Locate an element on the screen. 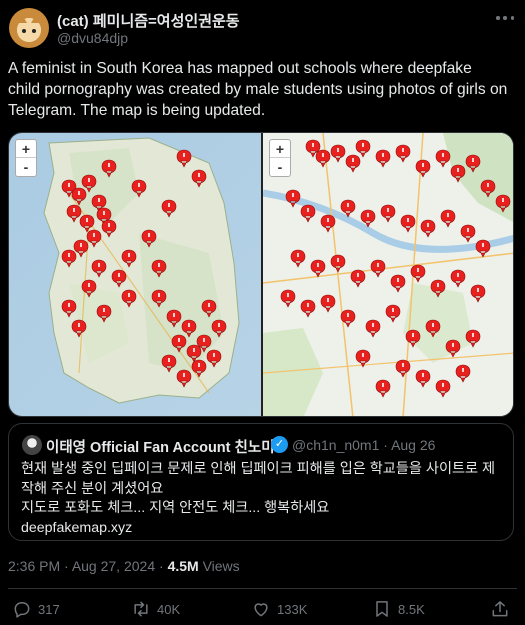 Image resolution: width=525 pixels, height=625 pixels. action-bar: 317 40K 133K 8.5K is located at coordinates (262, 609).